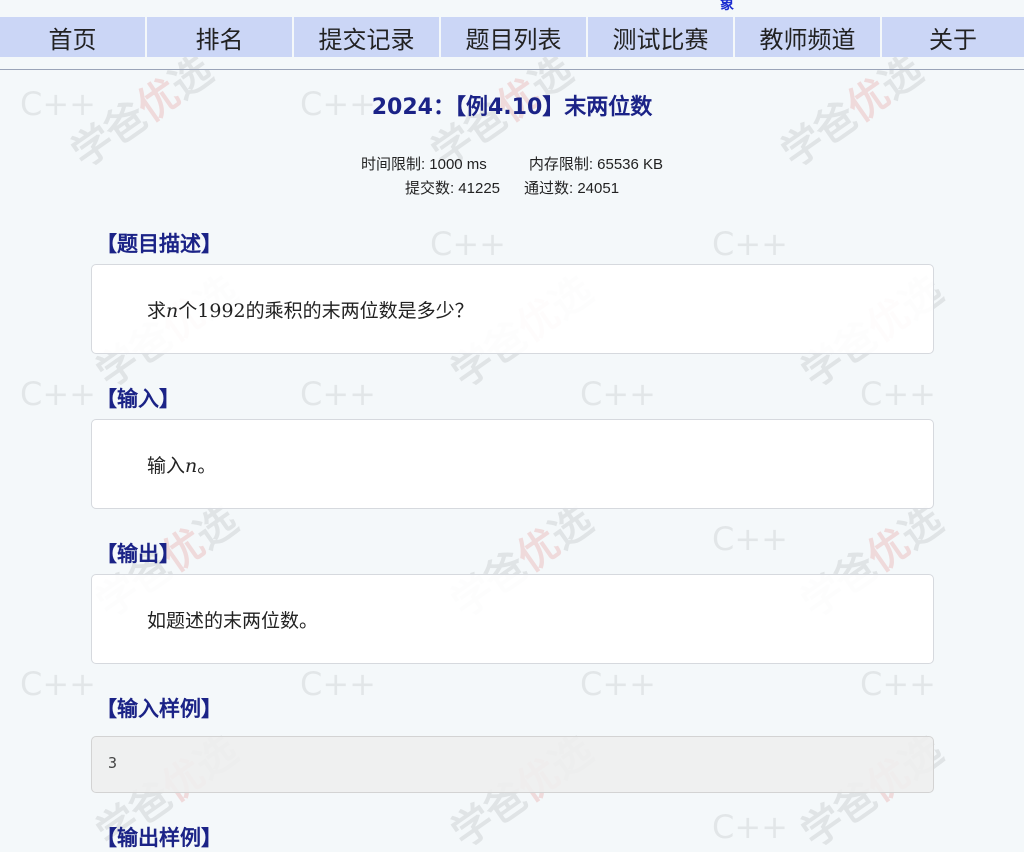 The image size is (1024, 852). I want to click on sample-input-heading: 【输入样例】, so click(159, 709).